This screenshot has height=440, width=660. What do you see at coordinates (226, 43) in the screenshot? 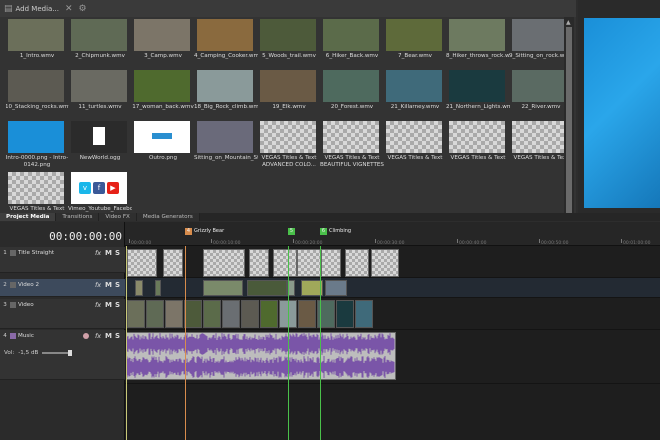
I see `media-item: 4_Camping_Cooker.wmv` at bounding box center [226, 43].